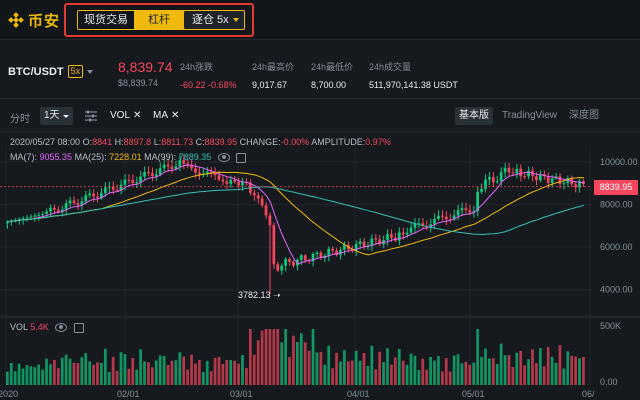 This screenshot has width=640, height=400. Describe the element at coordinates (259, 295) in the screenshot. I see `low-annotation: 3782.13 ➝` at that location.